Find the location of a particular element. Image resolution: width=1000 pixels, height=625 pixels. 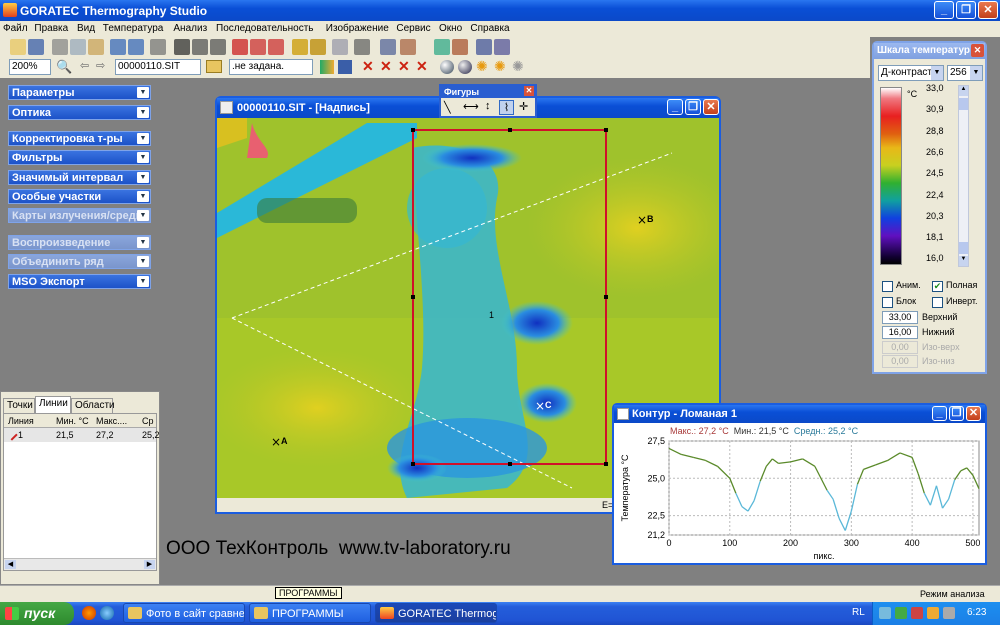

scale-scroll-thumb-bottom is located at coordinates (963, 248).